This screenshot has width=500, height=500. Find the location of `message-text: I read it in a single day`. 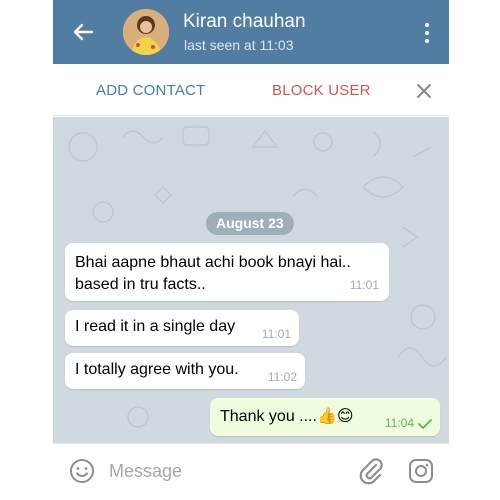

message-text: I read it in a single day is located at coordinates (155, 326).